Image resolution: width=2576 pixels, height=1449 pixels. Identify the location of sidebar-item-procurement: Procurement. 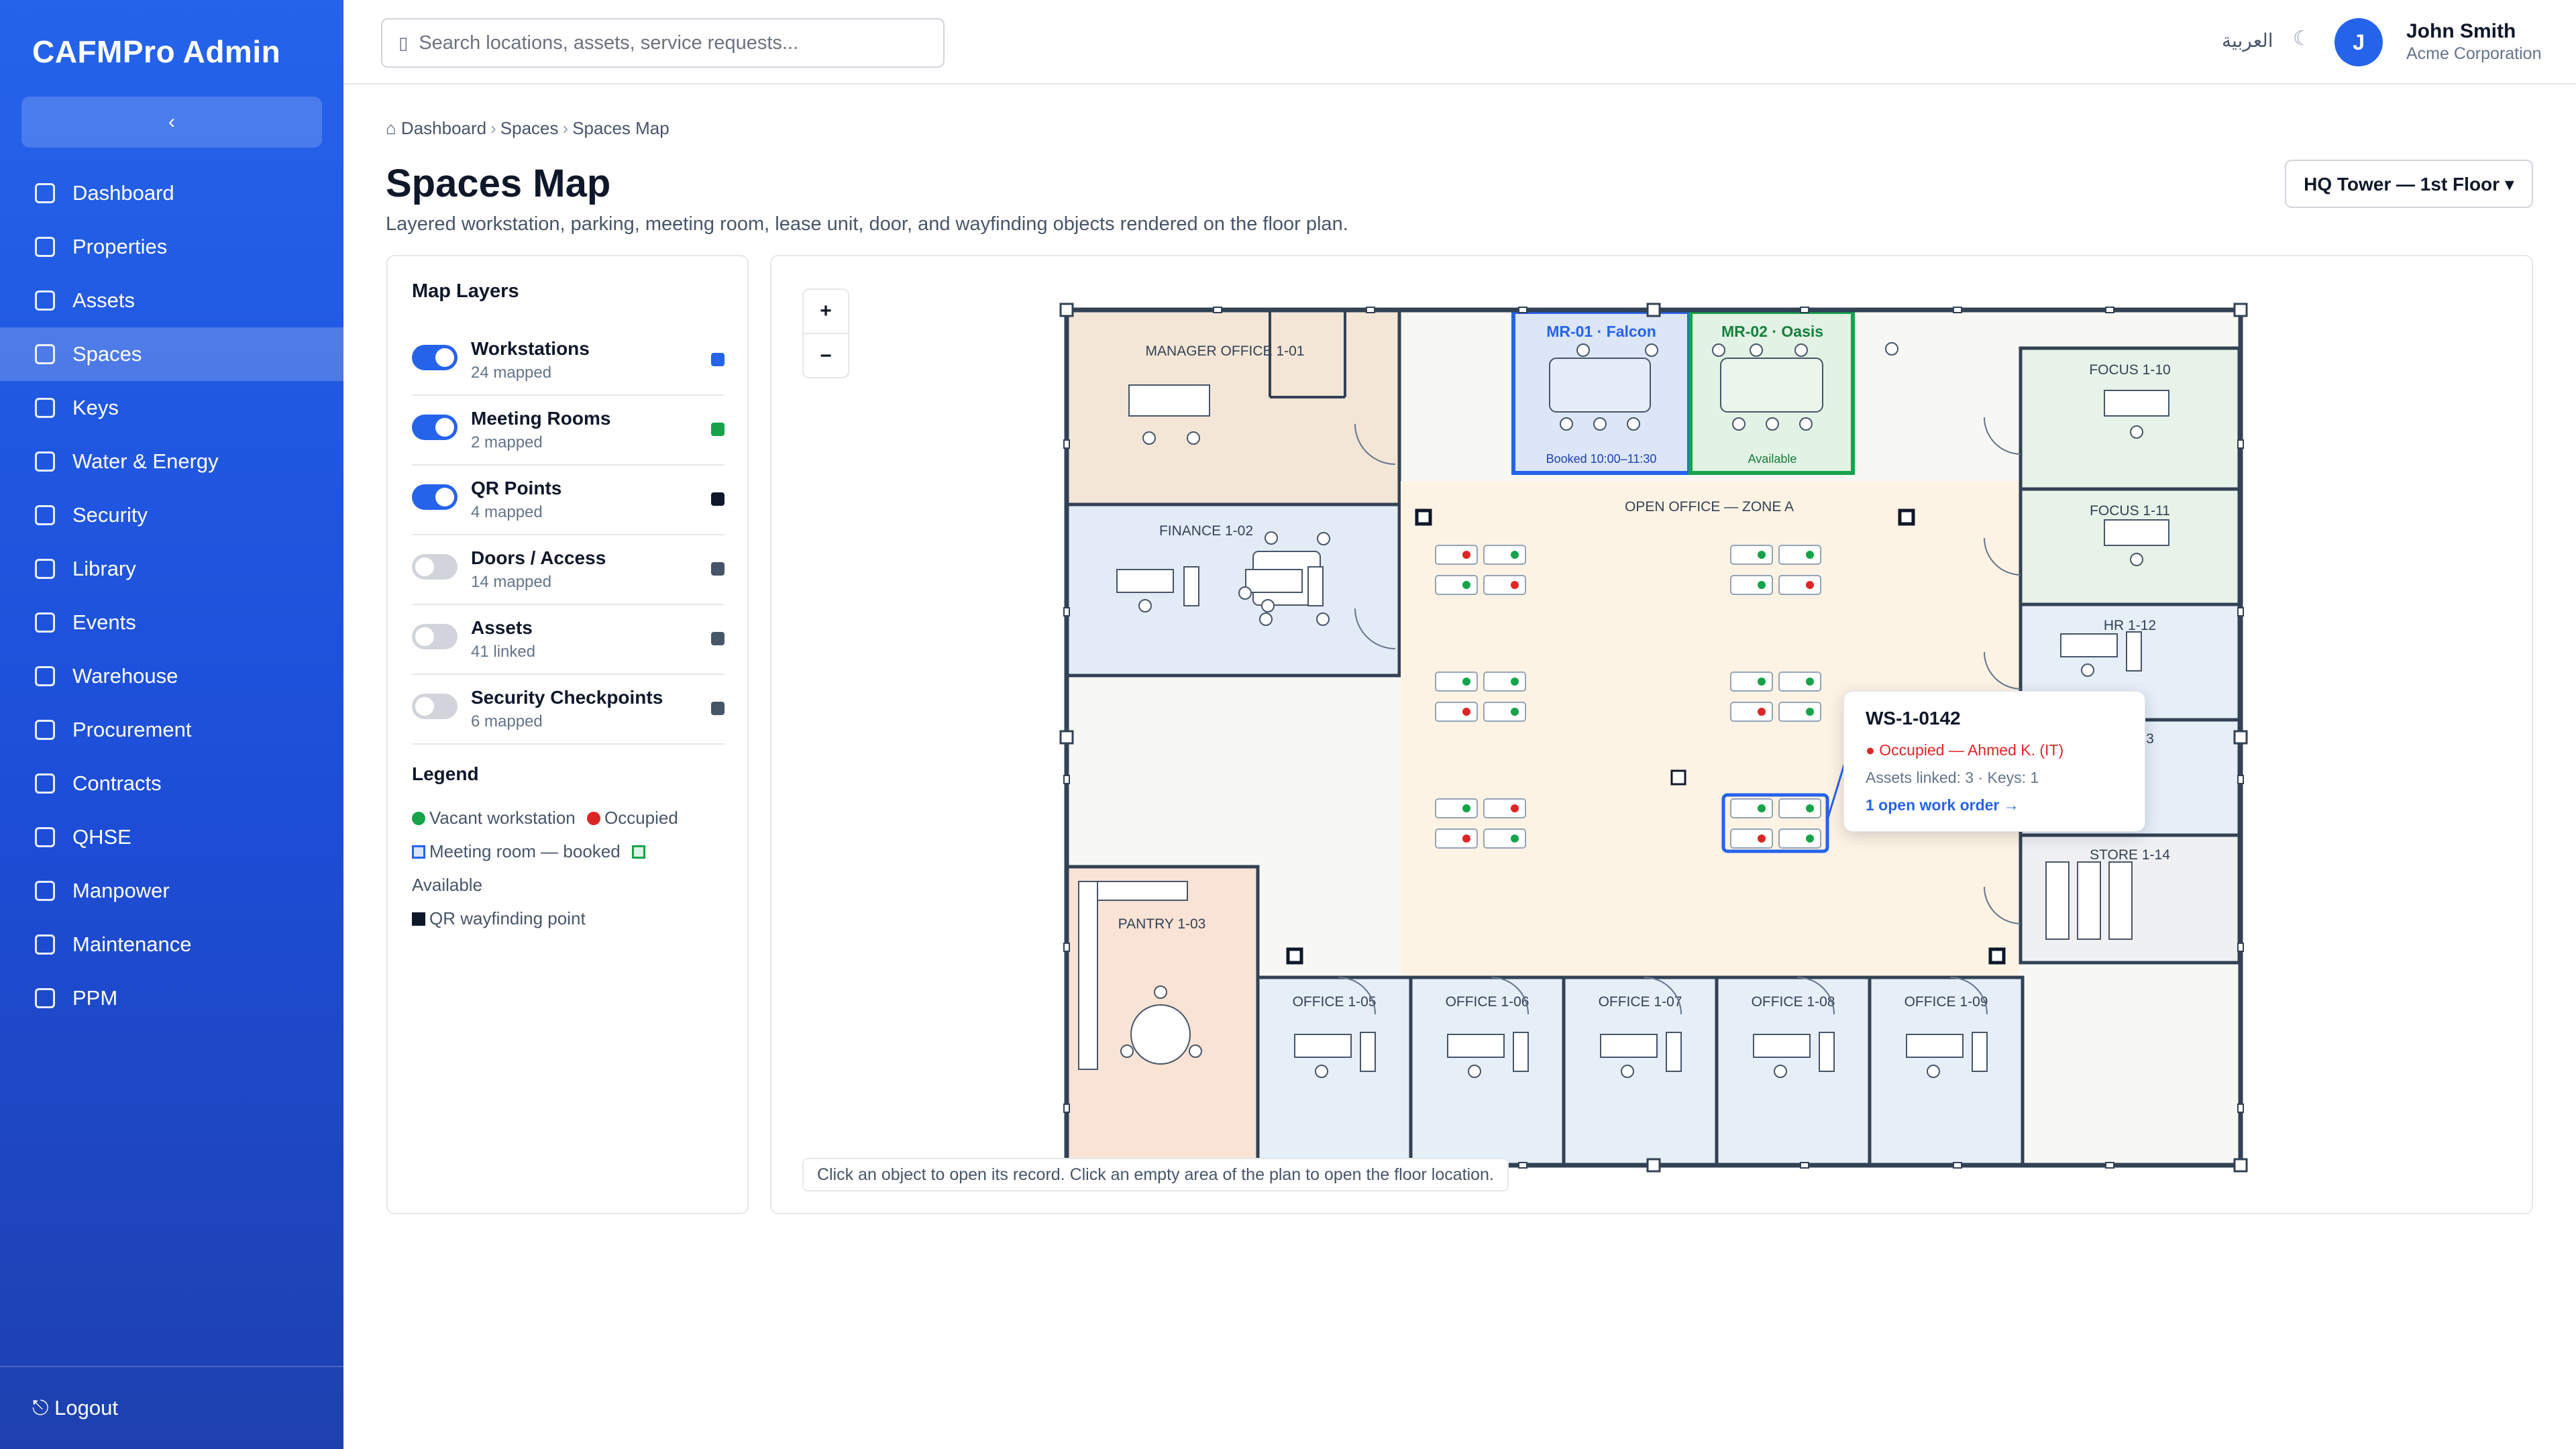
(171, 730).